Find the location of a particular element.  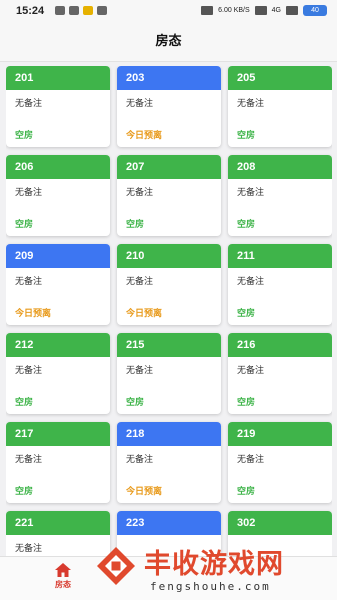

room-card: 205 无备注空房 is located at coordinates (280, 106).